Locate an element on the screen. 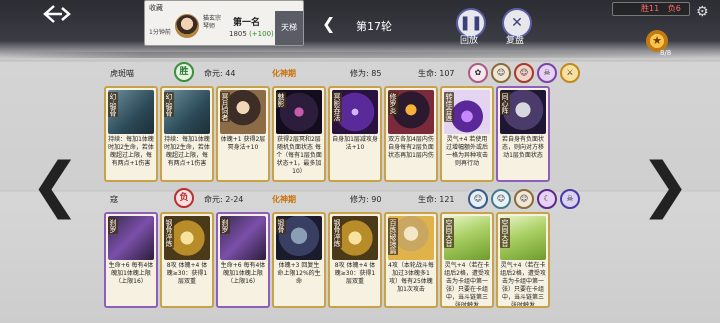  player-top-name: 虎斑喵 is located at coordinates (122, 73).